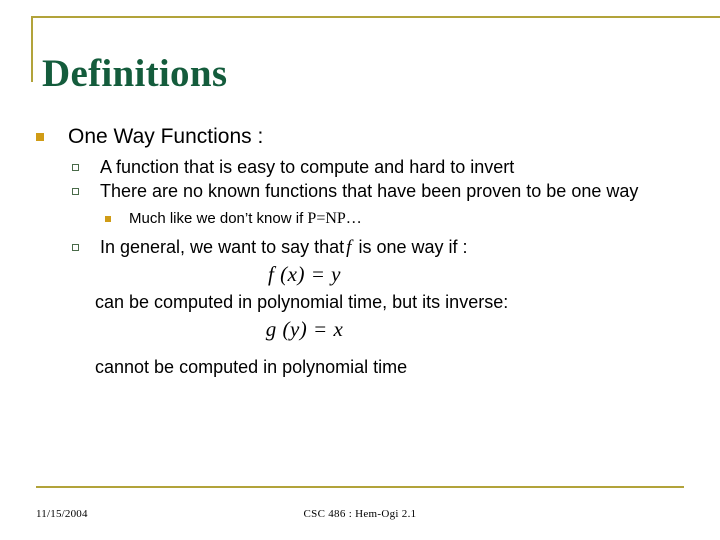 This screenshot has width=720, height=540. What do you see at coordinates (360, 487) in the screenshot?
I see `footer-rule` at bounding box center [360, 487].